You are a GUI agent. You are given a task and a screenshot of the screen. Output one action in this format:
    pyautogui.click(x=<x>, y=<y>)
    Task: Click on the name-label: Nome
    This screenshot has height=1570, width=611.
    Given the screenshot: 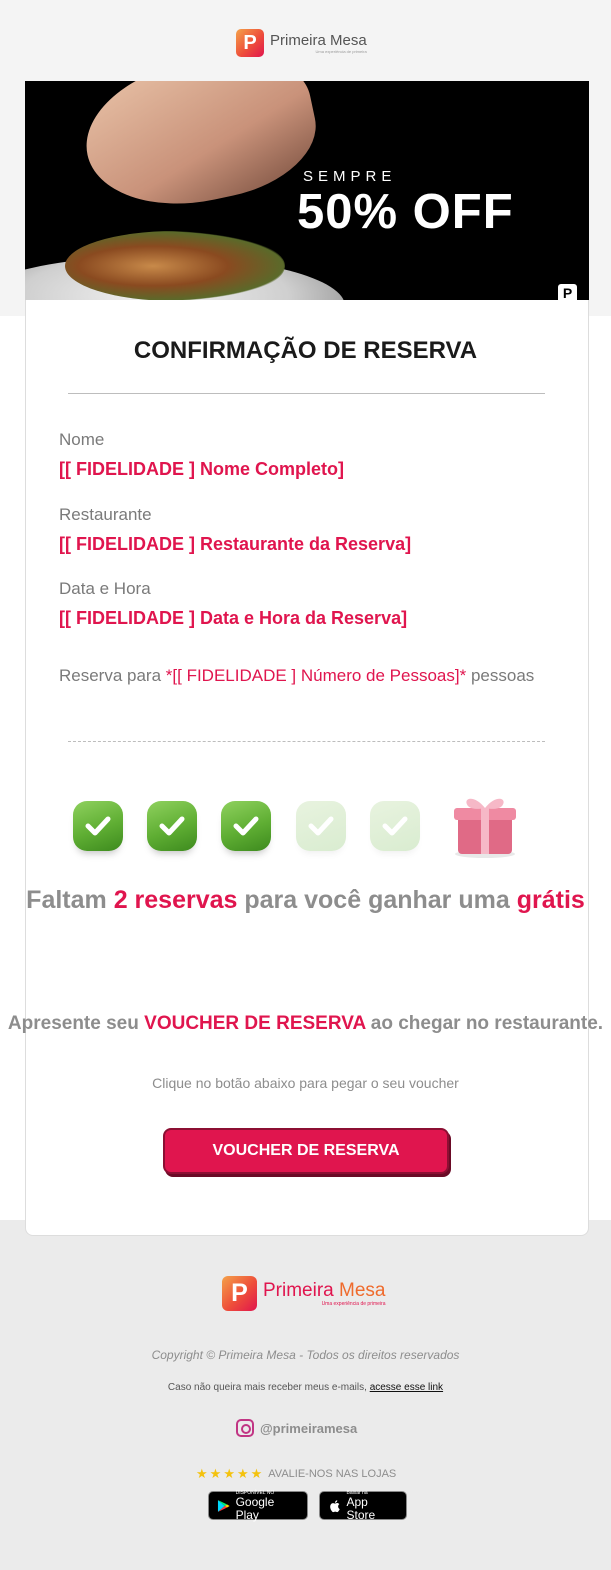 What is the action you would take?
    pyautogui.click(x=82, y=439)
    